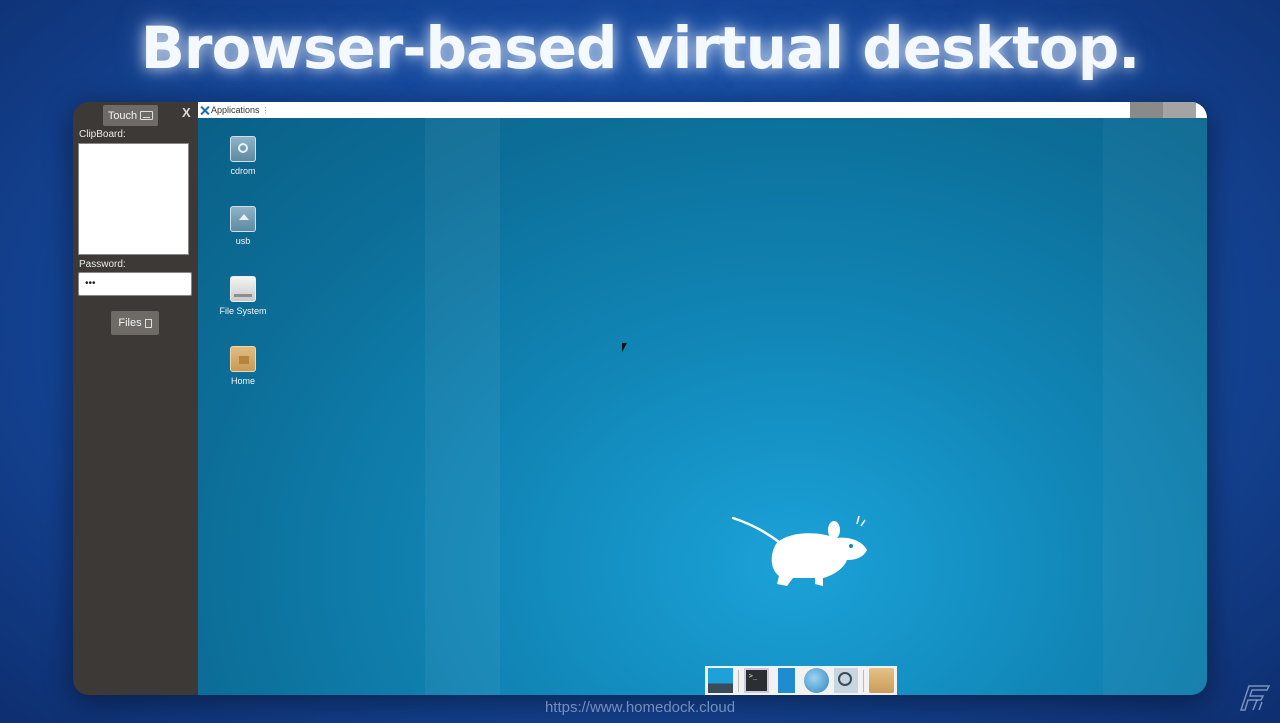  I want to click on files-button: Files, so click(135, 323).